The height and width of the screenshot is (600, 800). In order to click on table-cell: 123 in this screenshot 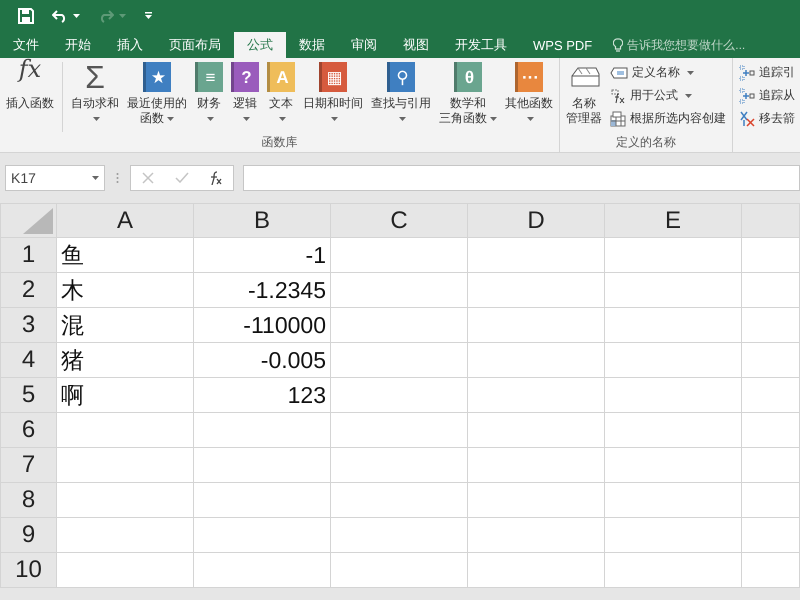, I will do `click(262, 395)`.